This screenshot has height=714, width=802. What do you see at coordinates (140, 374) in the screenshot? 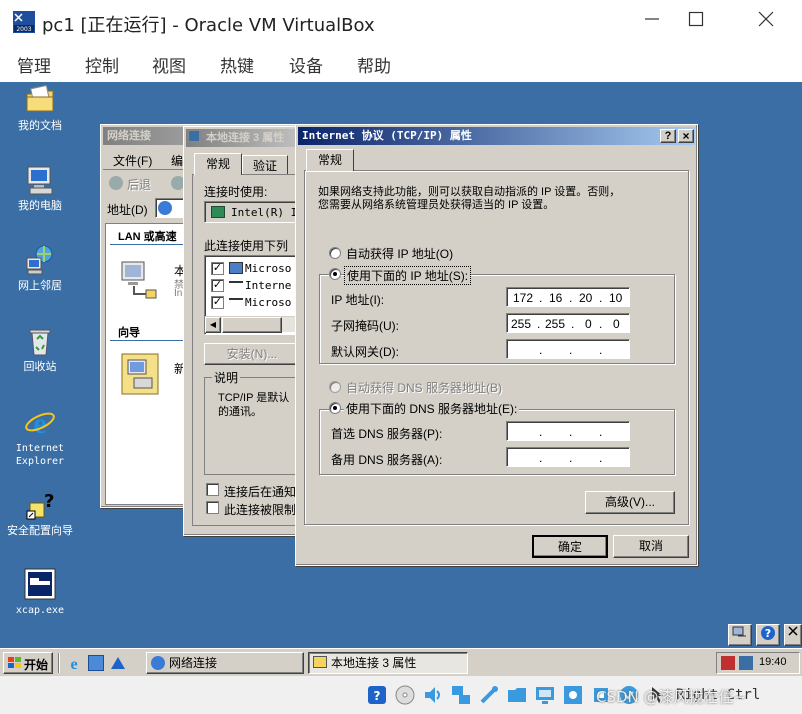
I see `new-connection-wizard-icon` at bounding box center [140, 374].